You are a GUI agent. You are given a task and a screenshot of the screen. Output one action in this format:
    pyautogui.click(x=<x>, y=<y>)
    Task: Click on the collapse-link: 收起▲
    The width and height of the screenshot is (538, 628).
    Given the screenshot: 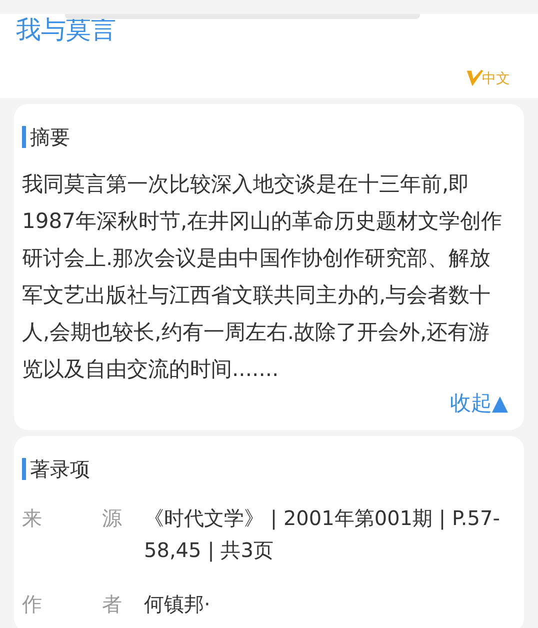 What is the action you would take?
    pyautogui.click(x=479, y=403)
    